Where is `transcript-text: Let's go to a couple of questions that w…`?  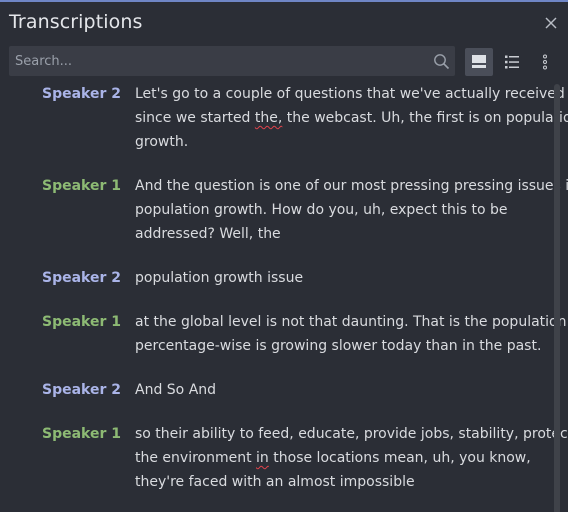 transcript-text: Let's go to a couple of questions that w… is located at coordinates (351, 118).